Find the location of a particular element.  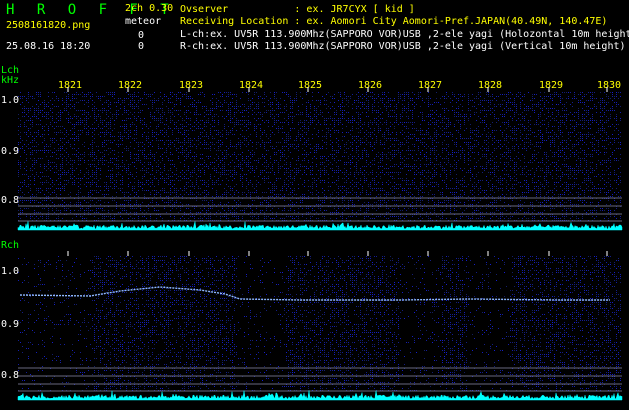

rch-noise-floor is located at coordinates (320, 395).